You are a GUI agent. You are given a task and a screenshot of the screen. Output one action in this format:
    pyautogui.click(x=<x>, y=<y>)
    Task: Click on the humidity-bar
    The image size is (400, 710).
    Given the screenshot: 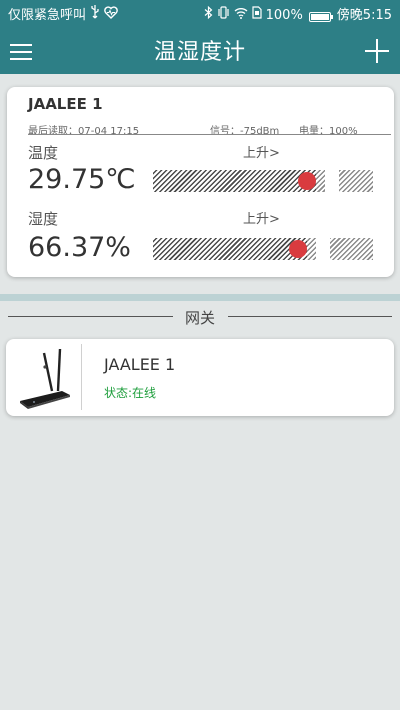 What is the action you would take?
    pyautogui.click(x=263, y=249)
    